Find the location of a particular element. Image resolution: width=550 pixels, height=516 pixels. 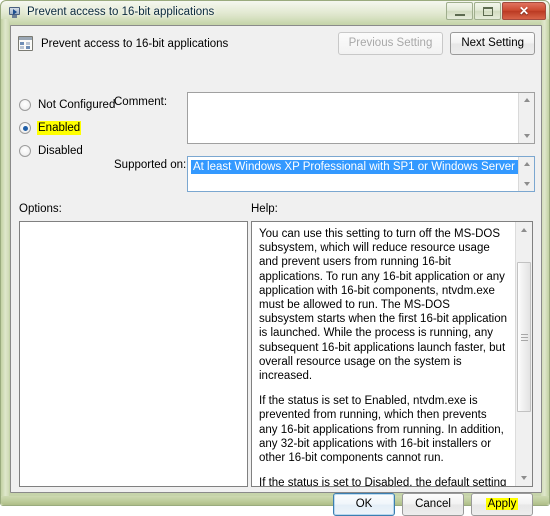

radio-enabled-label: Enabled is located at coordinates (59, 128).